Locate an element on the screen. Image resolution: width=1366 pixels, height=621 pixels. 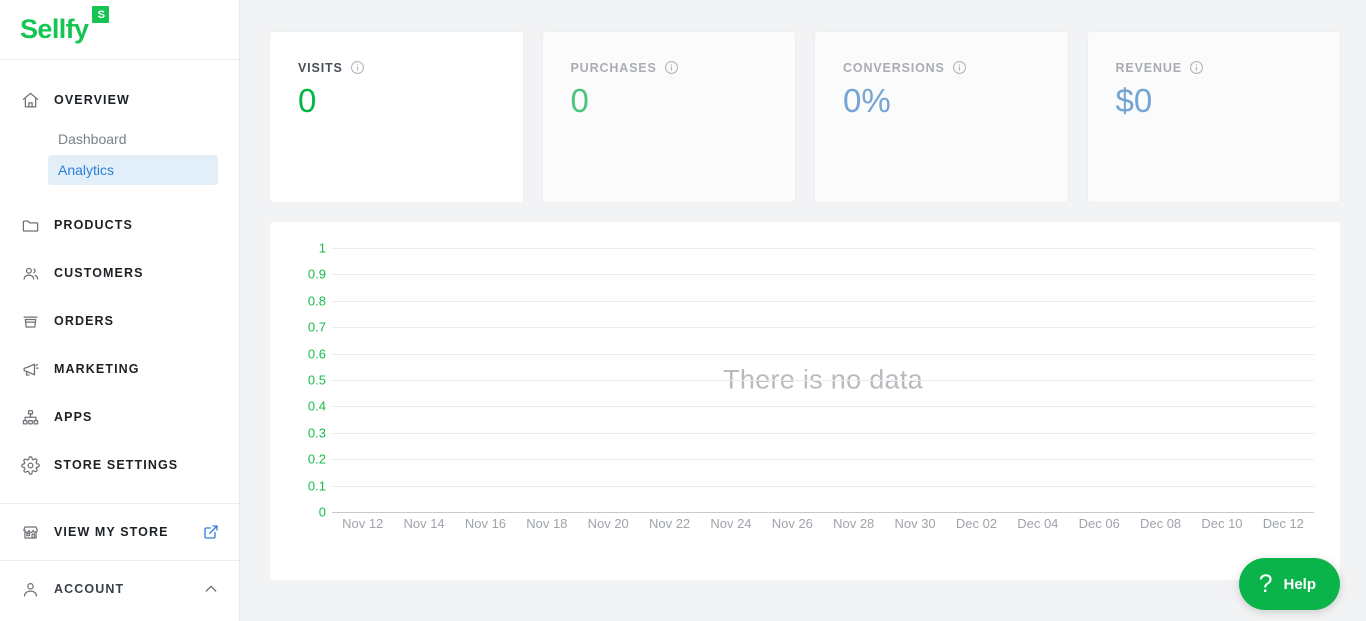
stat-card-conversions: CONVERSIONS 0% is located at coordinates (941, 117).